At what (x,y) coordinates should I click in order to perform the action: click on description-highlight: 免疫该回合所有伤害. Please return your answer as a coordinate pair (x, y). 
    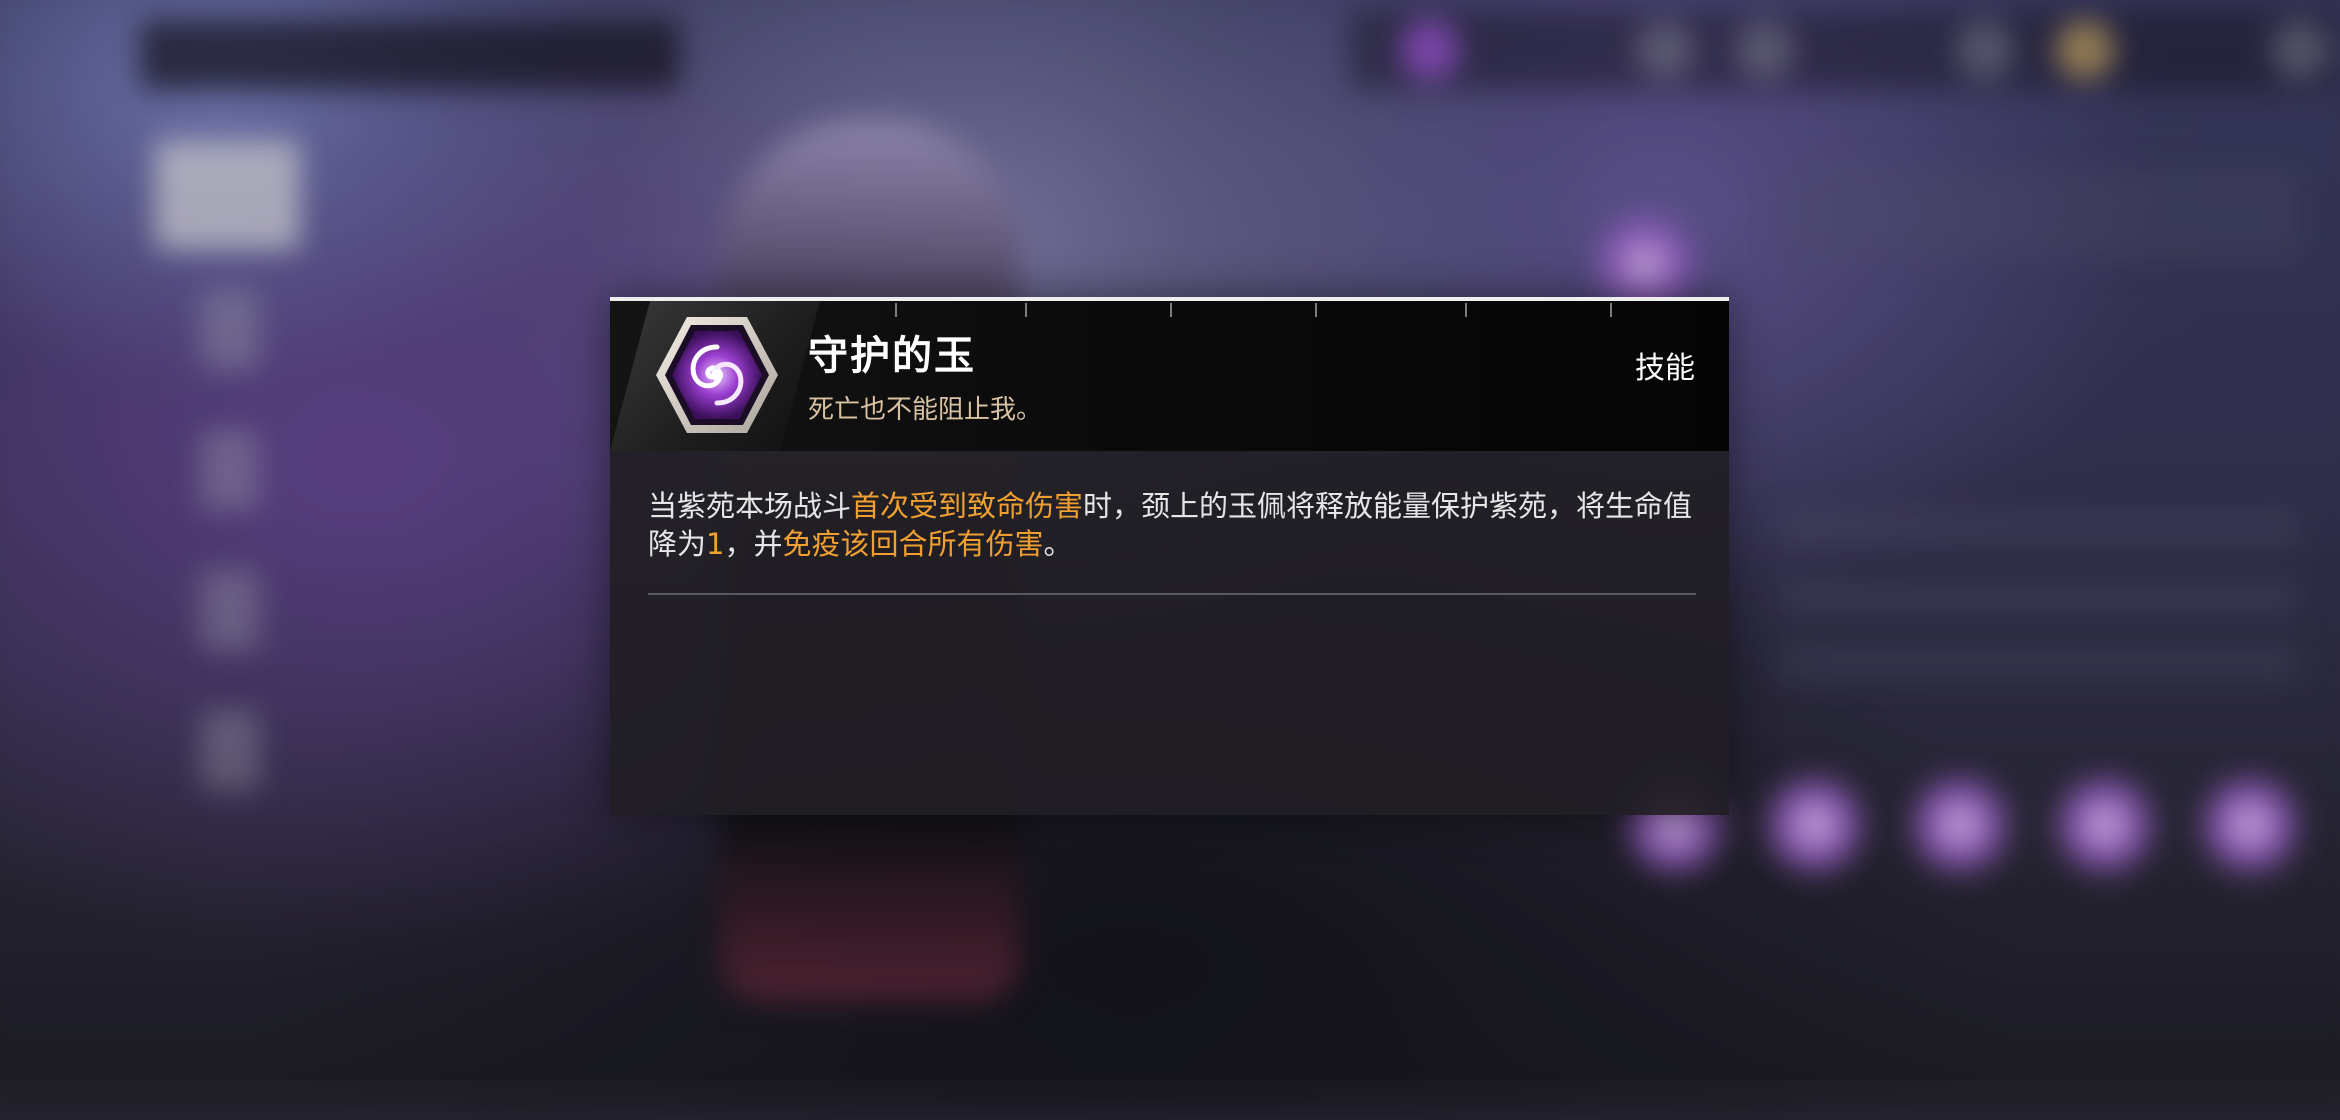
    Looking at the image, I should click on (913, 544).